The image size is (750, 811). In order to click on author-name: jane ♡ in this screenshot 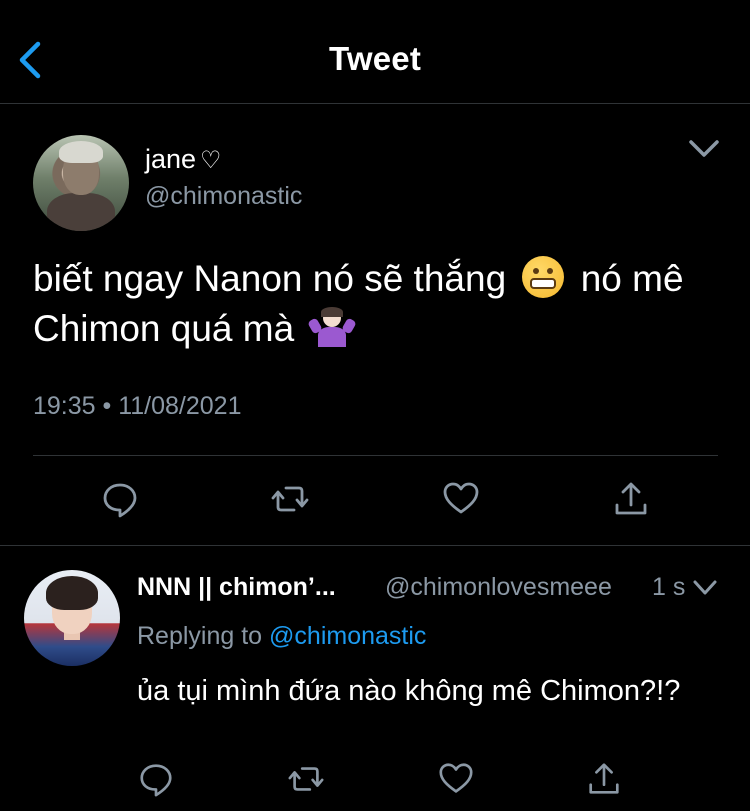, I will do `click(183, 159)`.